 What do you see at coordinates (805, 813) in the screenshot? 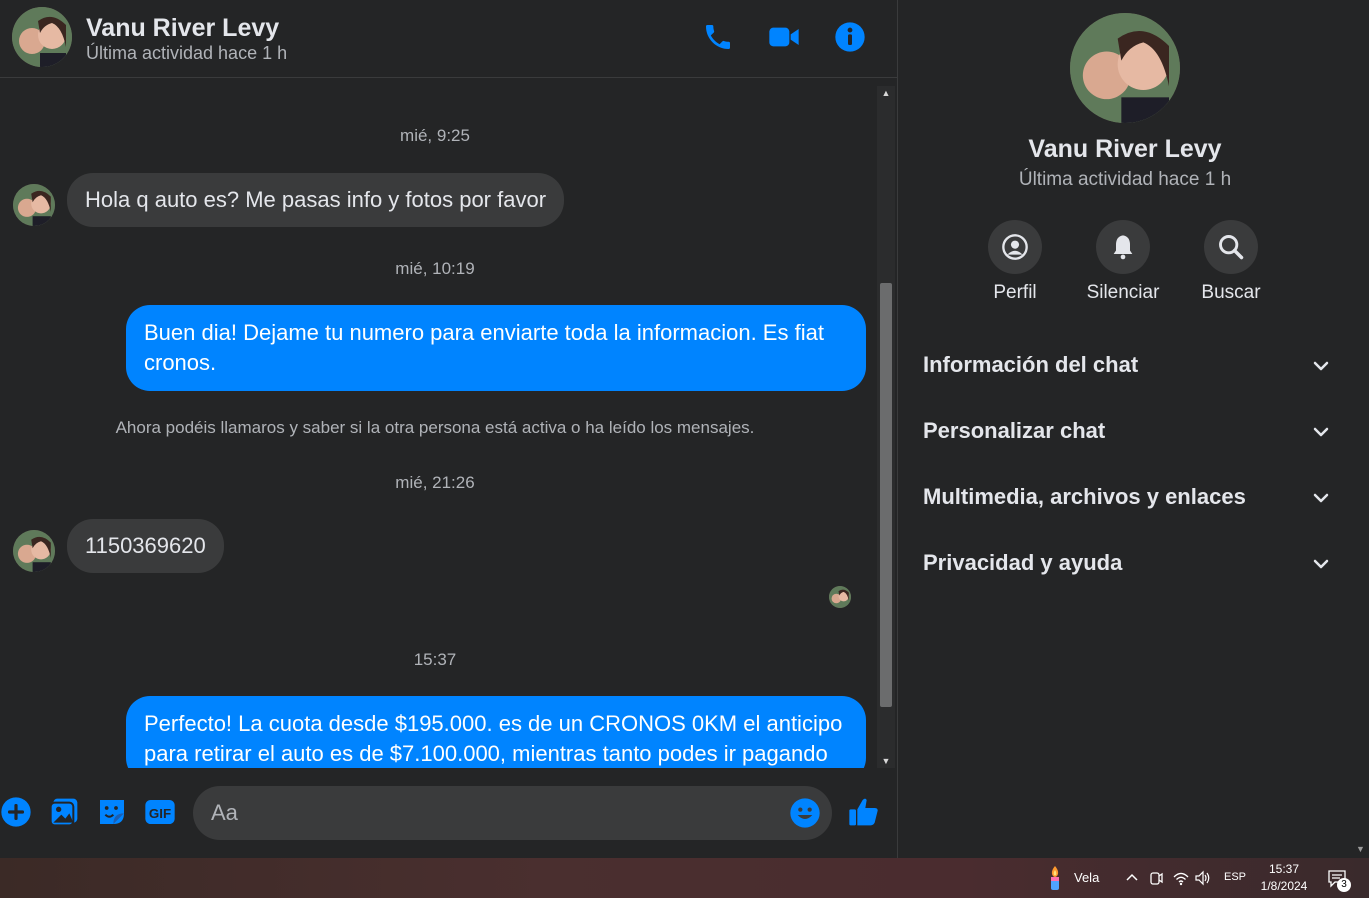
I see `emoji-icon` at bounding box center [805, 813].